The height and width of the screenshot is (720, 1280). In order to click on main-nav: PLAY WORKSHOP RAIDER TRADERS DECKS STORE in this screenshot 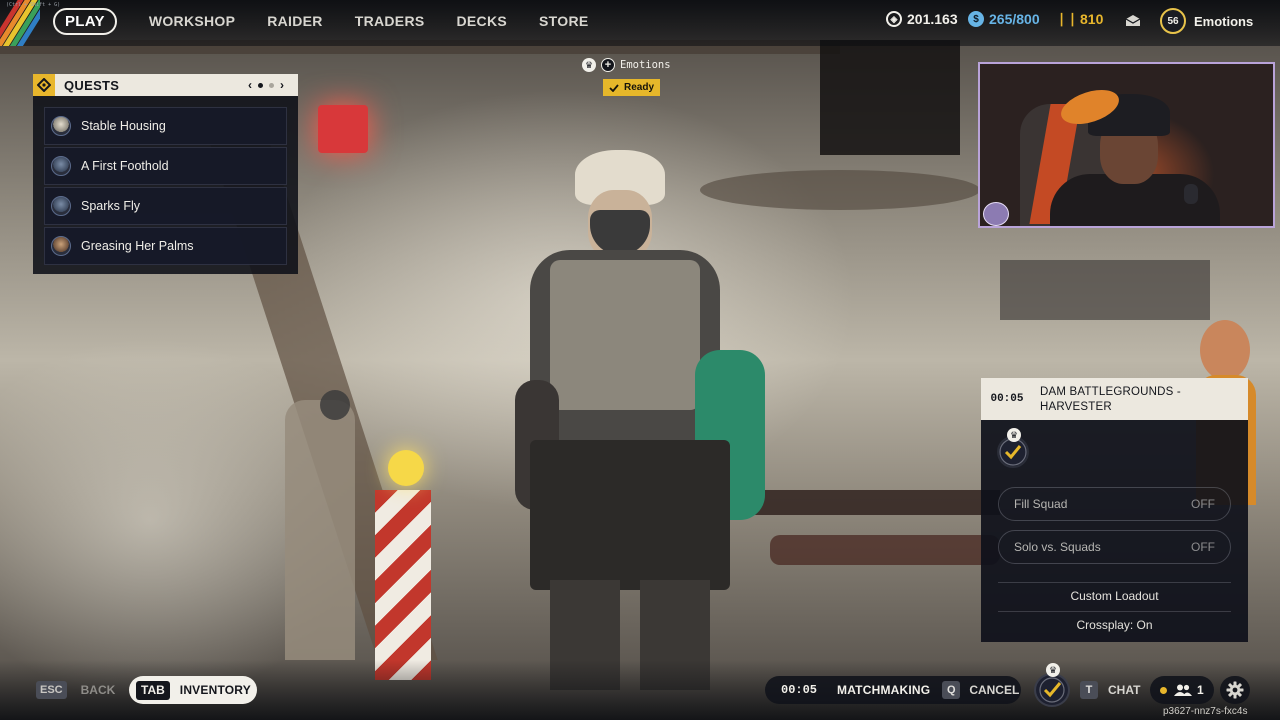, I will do `click(337, 21)`.